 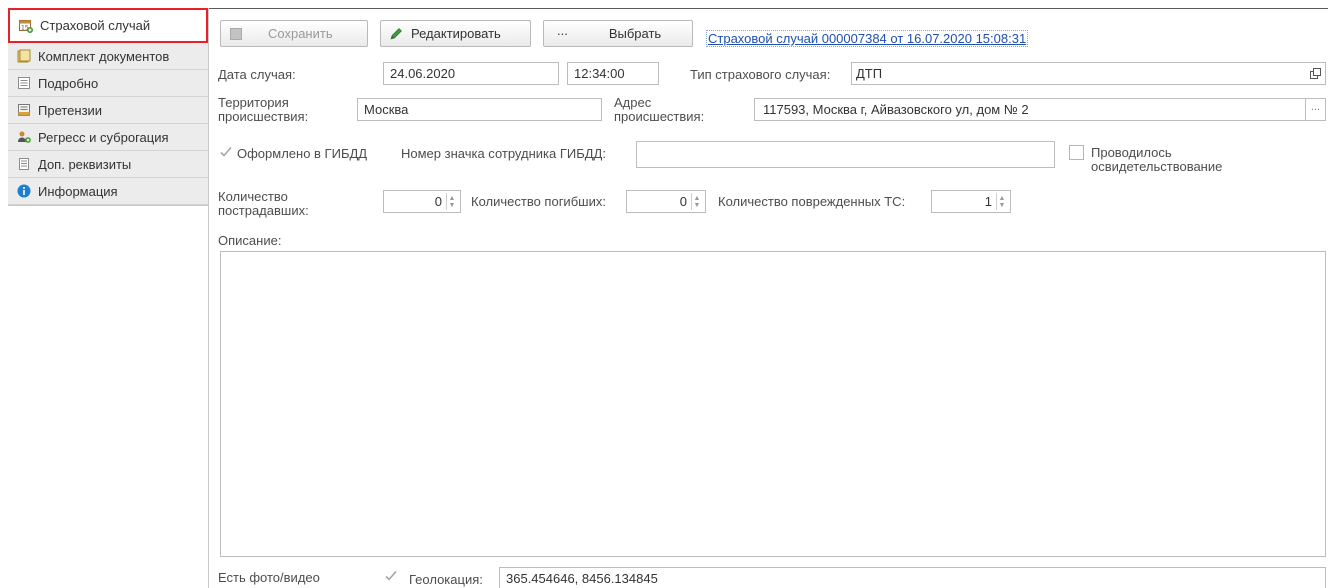 What do you see at coordinates (438, 201) in the screenshot?
I see `victims-value: 0` at bounding box center [438, 201].